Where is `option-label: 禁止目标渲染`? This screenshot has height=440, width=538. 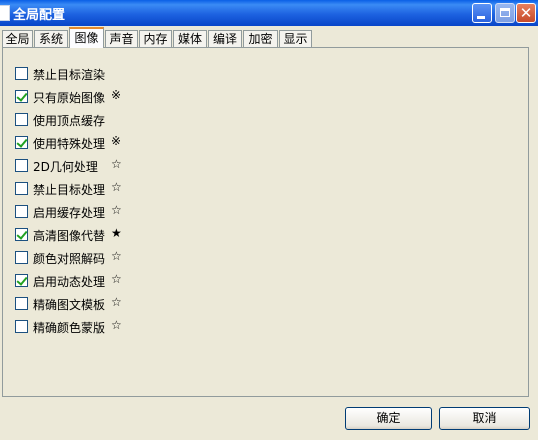
option-label: 禁止目标渲染 is located at coordinates (69, 75).